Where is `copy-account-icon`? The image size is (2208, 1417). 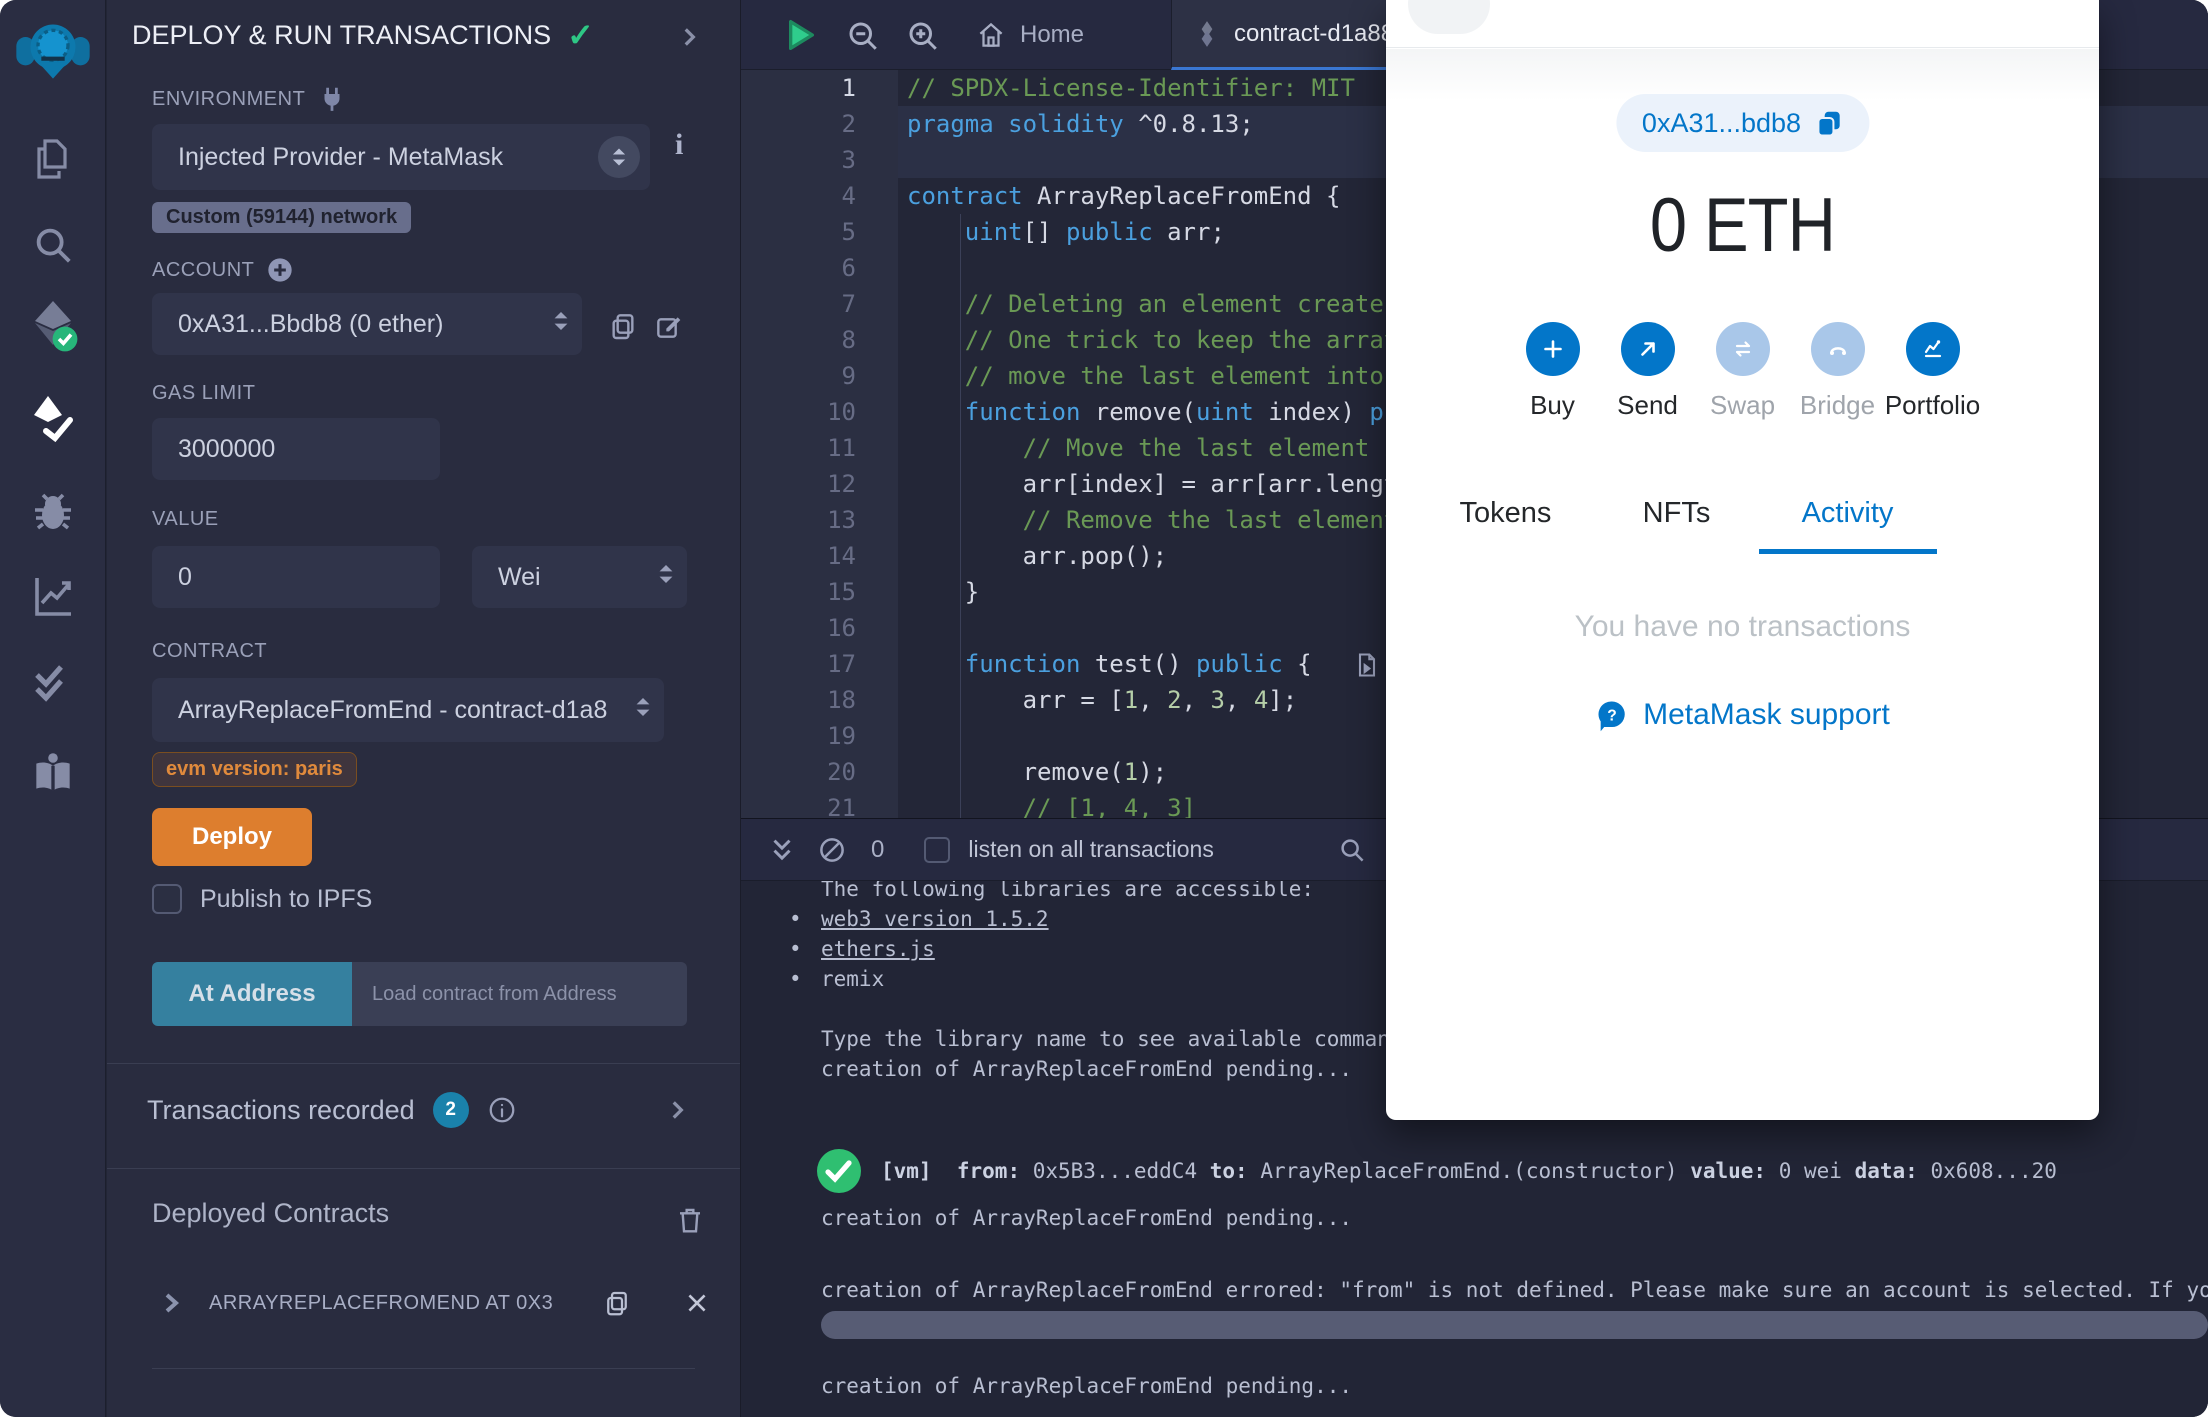
copy-account-icon is located at coordinates (623, 326).